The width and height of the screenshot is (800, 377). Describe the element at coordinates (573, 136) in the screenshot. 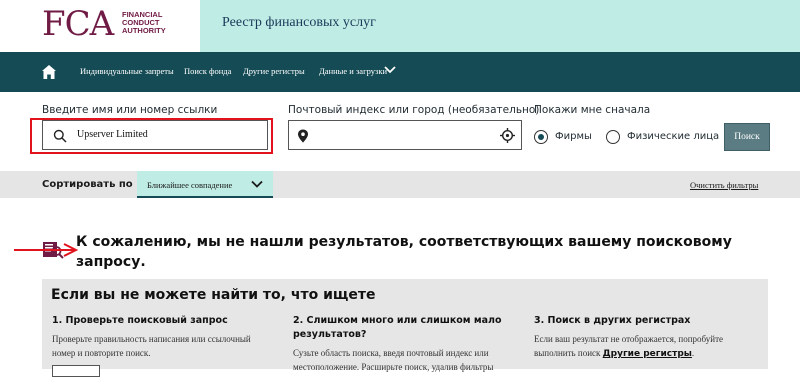

I see `radio-firms-label: Фирмы` at that location.